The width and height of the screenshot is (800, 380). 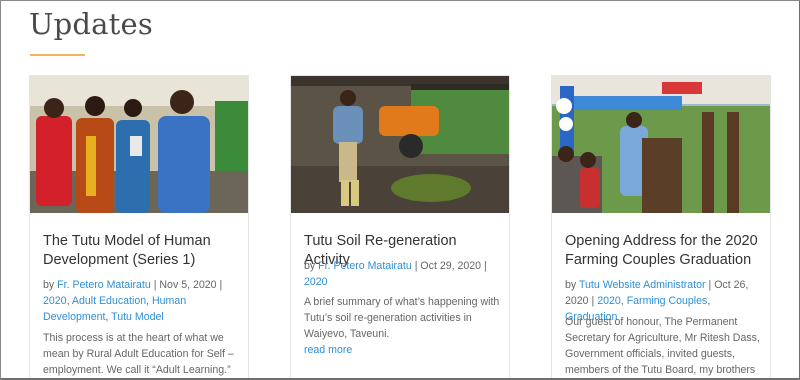 What do you see at coordinates (57, 55) in the screenshot?
I see `title-underline` at bounding box center [57, 55].